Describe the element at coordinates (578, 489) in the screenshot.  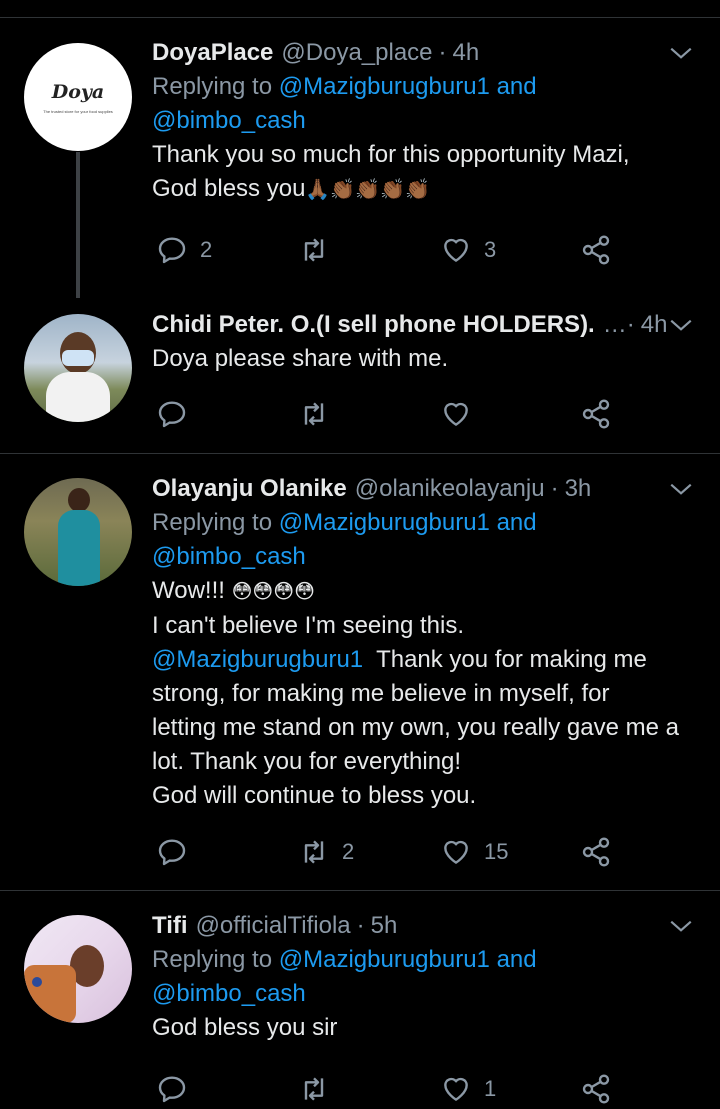
I see `timestamp: 3h` at that location.